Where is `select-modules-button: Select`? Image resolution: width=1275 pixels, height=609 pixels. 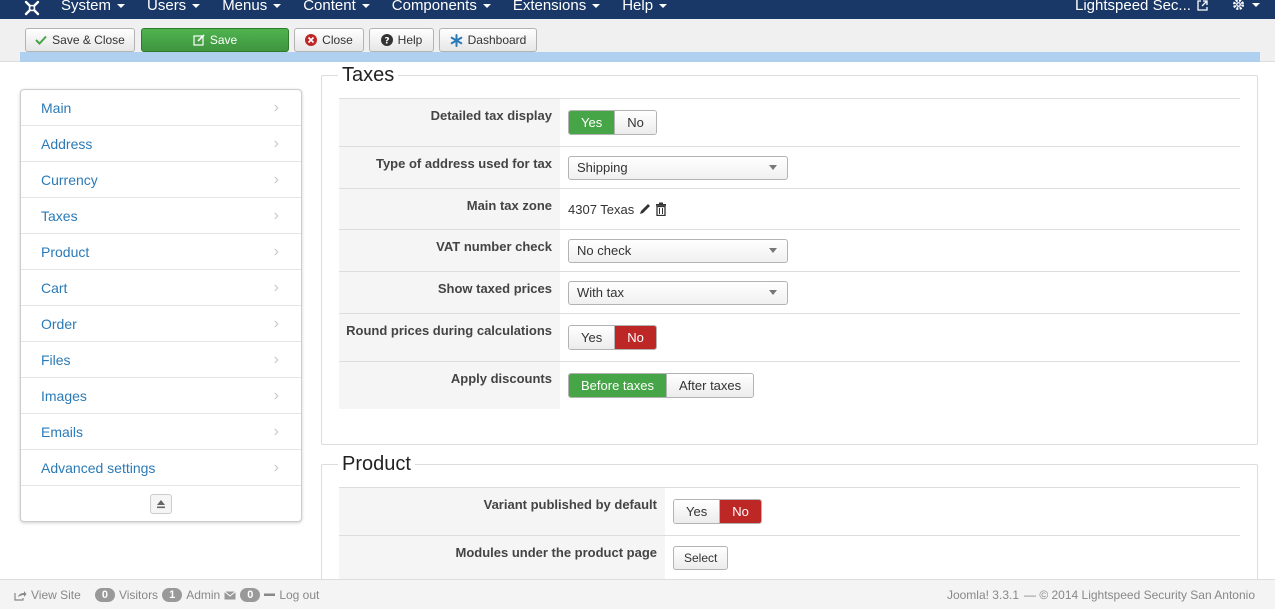 select-modules-button: Select is located at coordinates (701, 557).